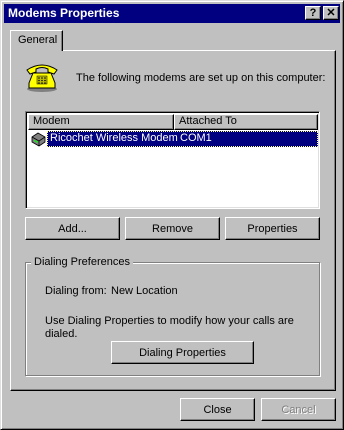 Image resolution: width=344 pixels, height=430 pixels. Describe the element at coordinates (272, 228) in the screenshot. I see `properties-button: Properties` at that location.